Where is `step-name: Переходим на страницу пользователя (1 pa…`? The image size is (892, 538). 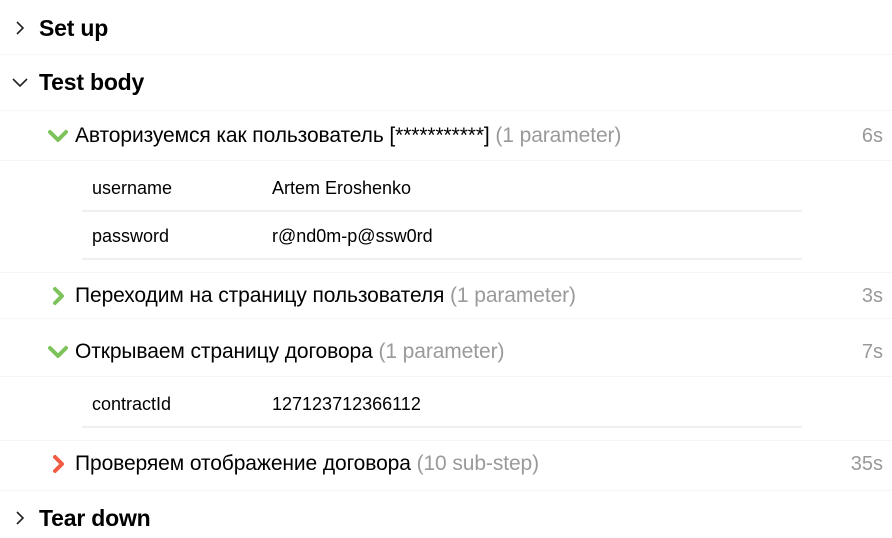 step-name: Переходим на страницу пользователя (1 pa… is located at coordinates (325, 296).